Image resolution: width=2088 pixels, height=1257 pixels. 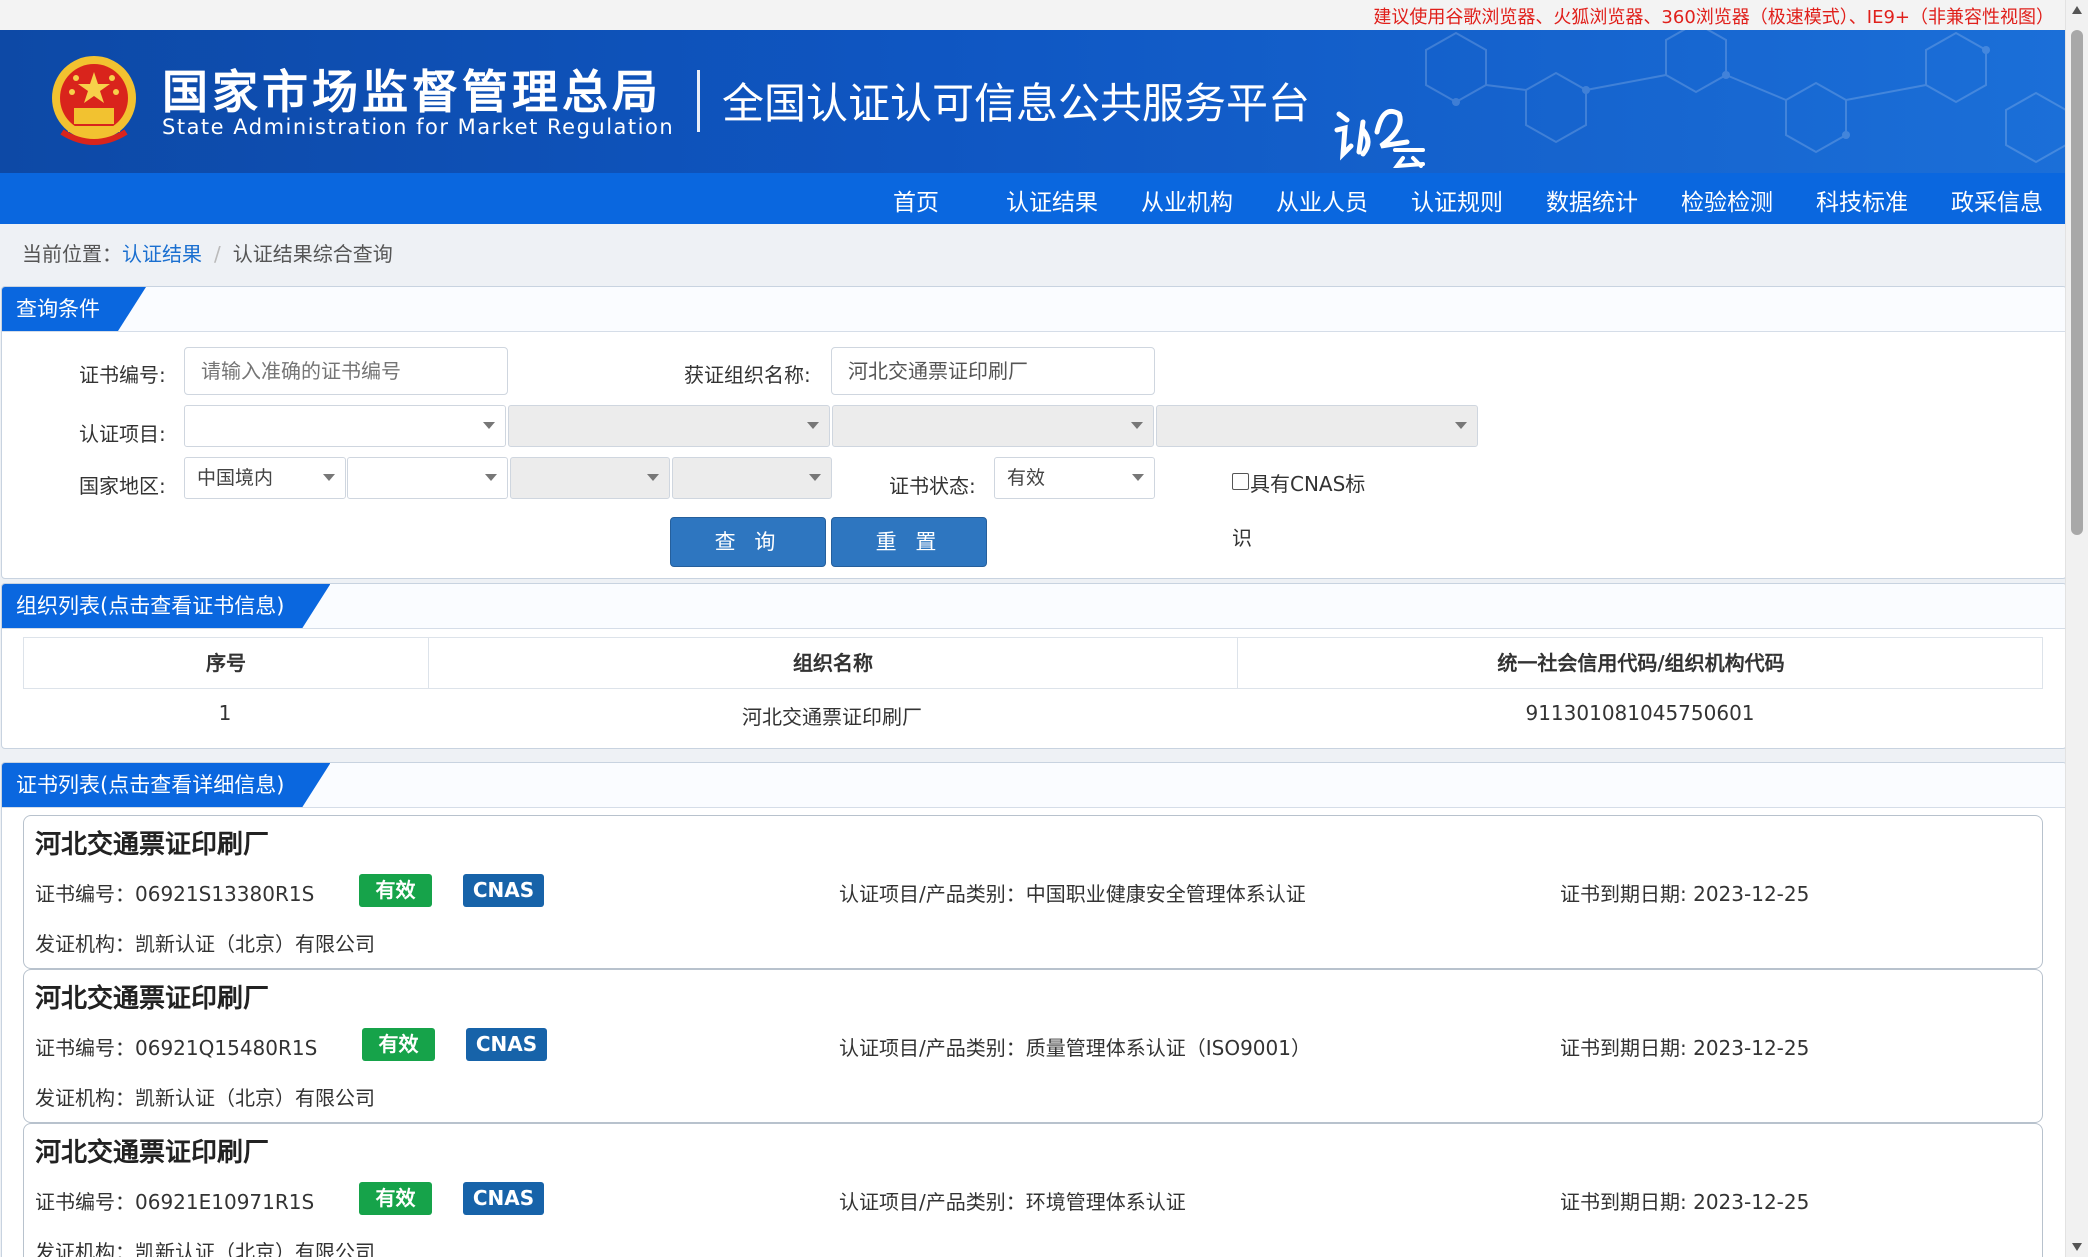 What do you see at coordinates (1862, 200) in the screenshot?
I see `nav-standards: 科技标准` at bounding box center [1862, 200].